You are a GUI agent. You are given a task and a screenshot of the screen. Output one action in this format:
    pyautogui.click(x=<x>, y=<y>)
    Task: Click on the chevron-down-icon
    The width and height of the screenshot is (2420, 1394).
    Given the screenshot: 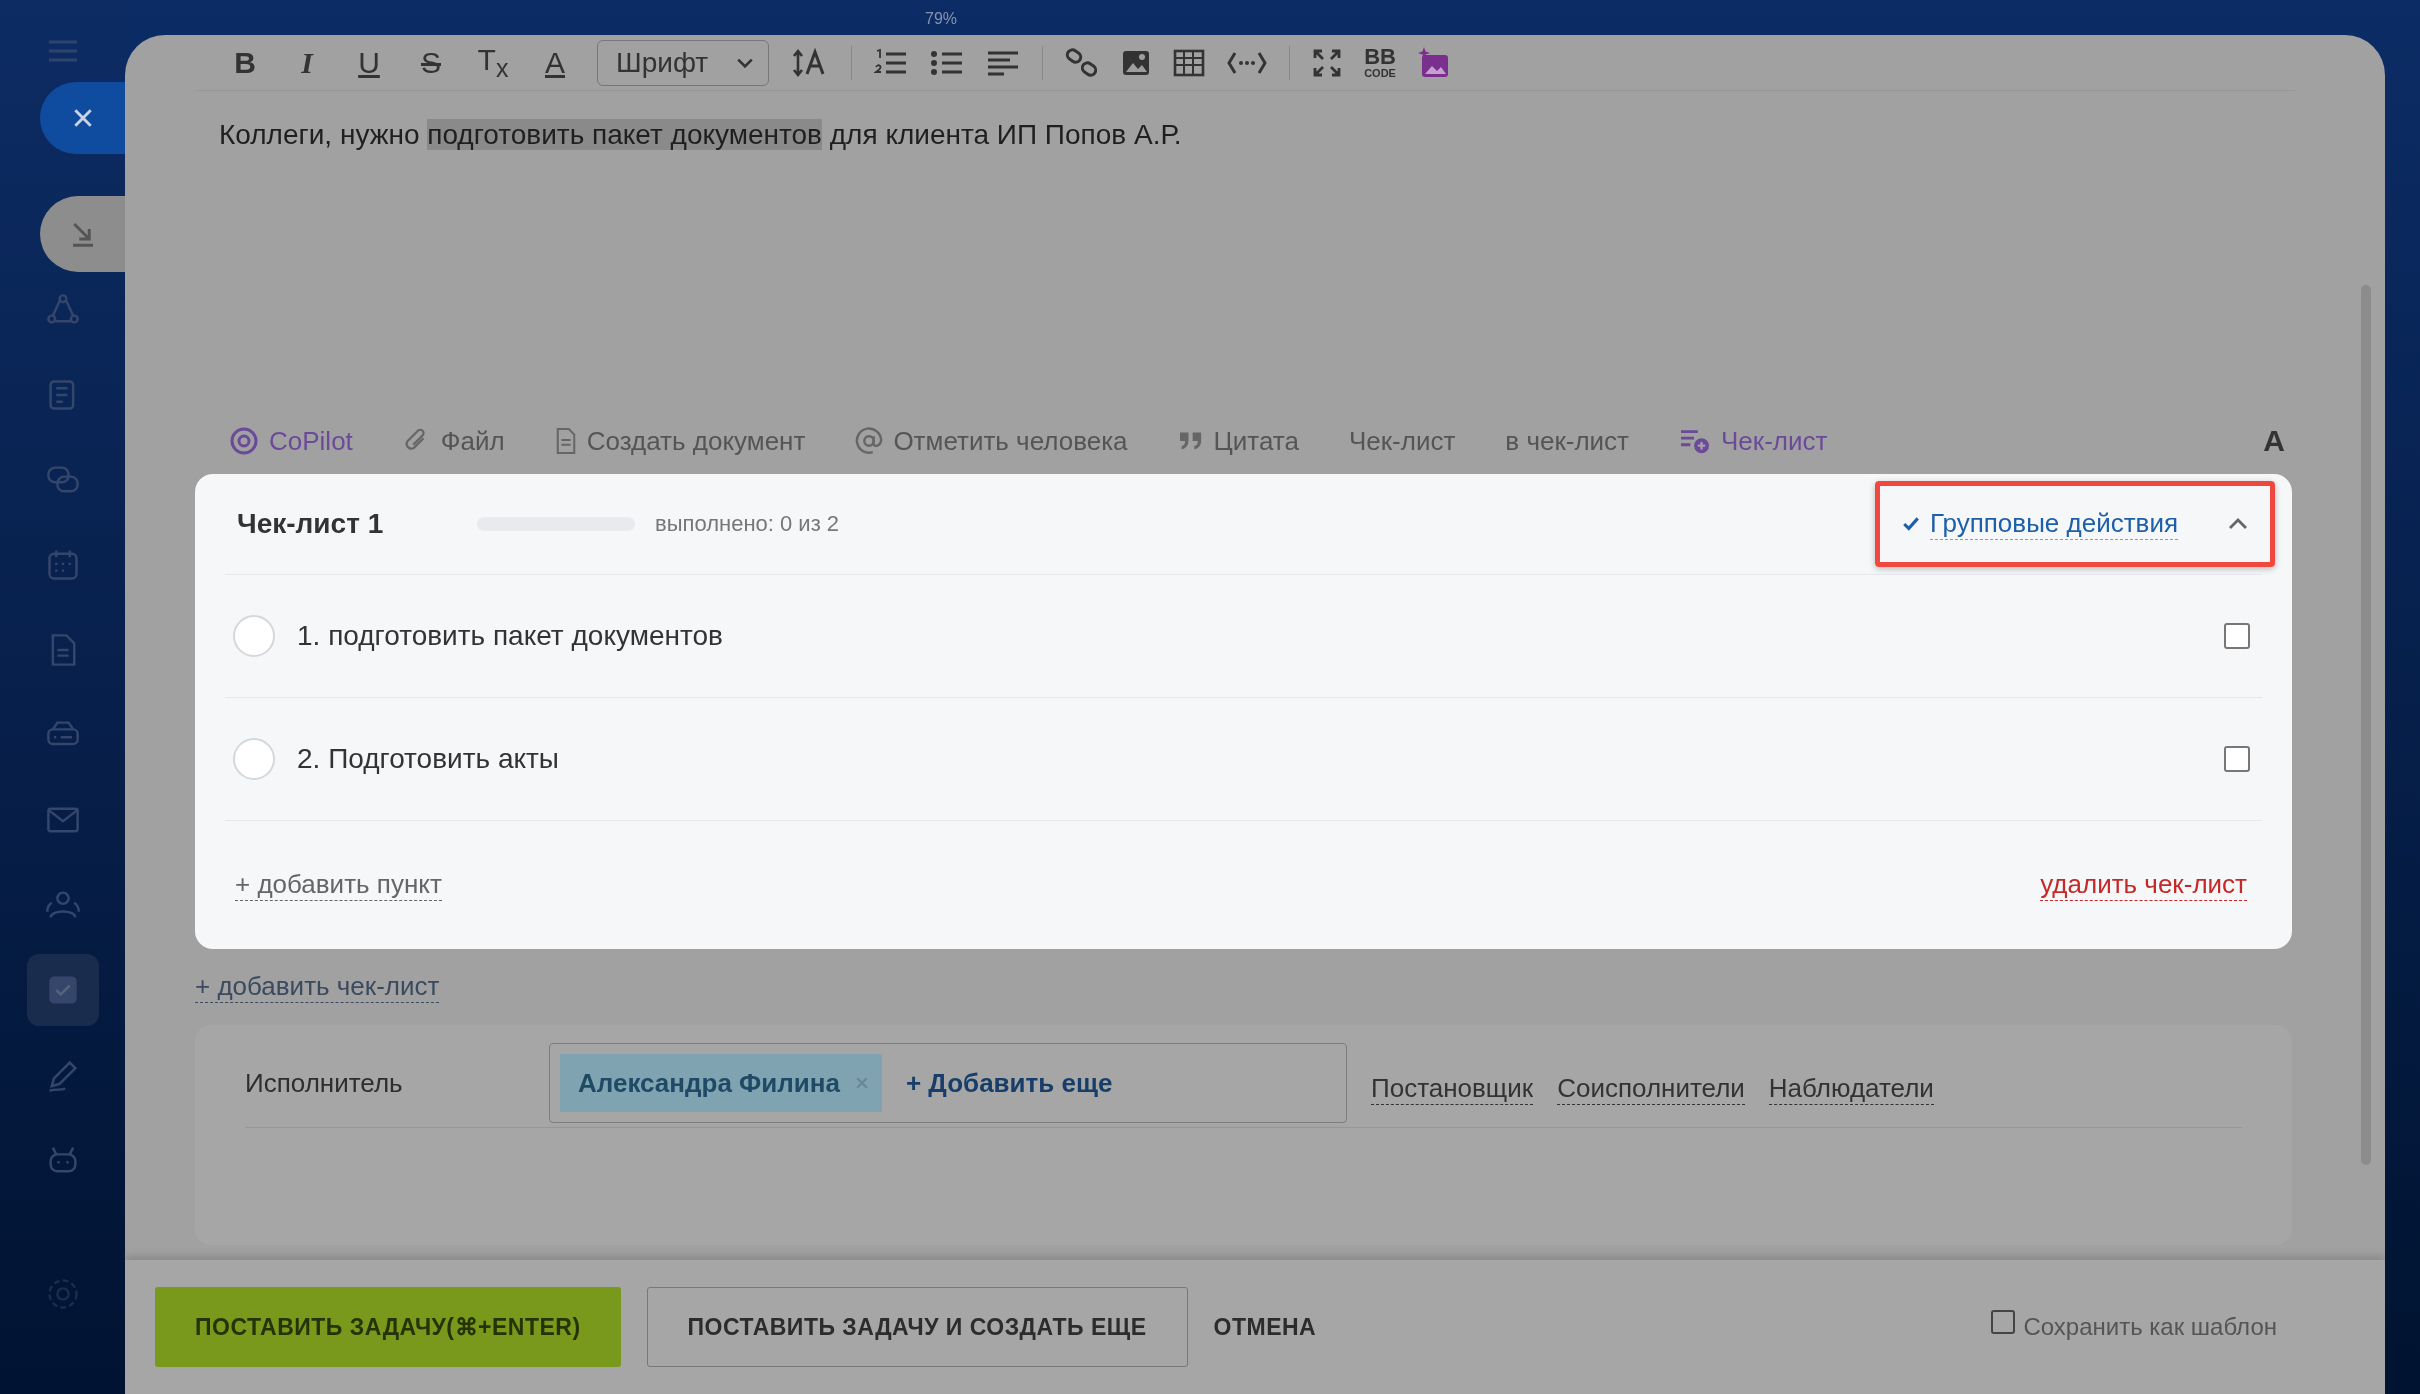 What is the action you would take?
    pyautogui.click(x=745, y=62)
    